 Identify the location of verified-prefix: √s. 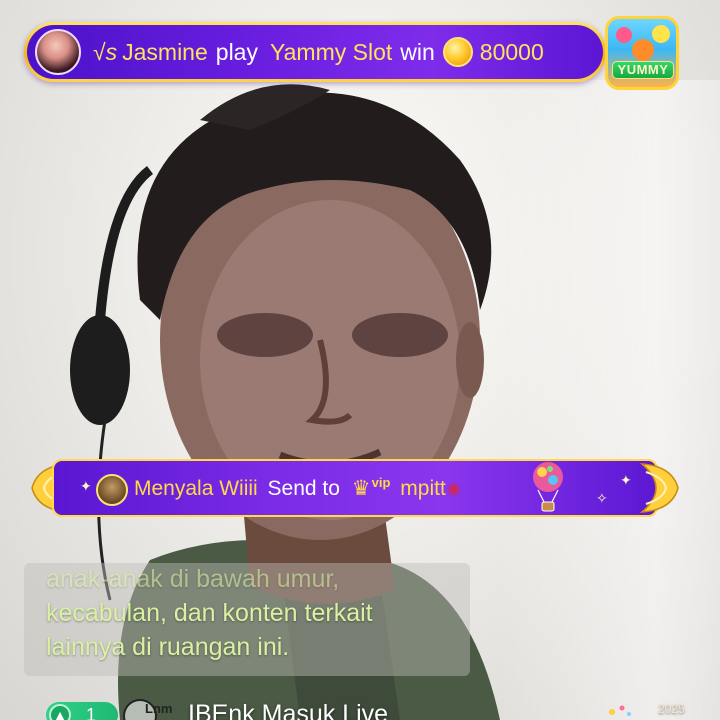
(105, 51).